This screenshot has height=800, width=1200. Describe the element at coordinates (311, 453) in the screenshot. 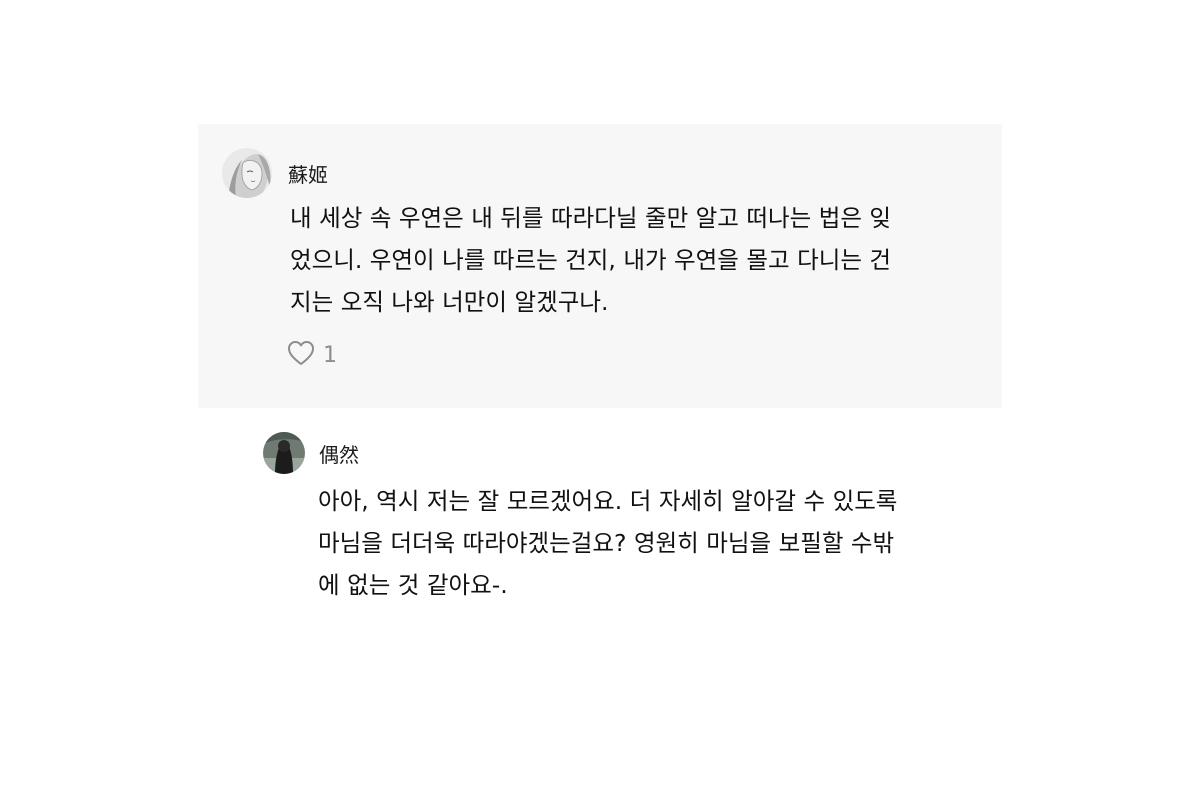

I see `reply-author-row: 偶然` at that location.